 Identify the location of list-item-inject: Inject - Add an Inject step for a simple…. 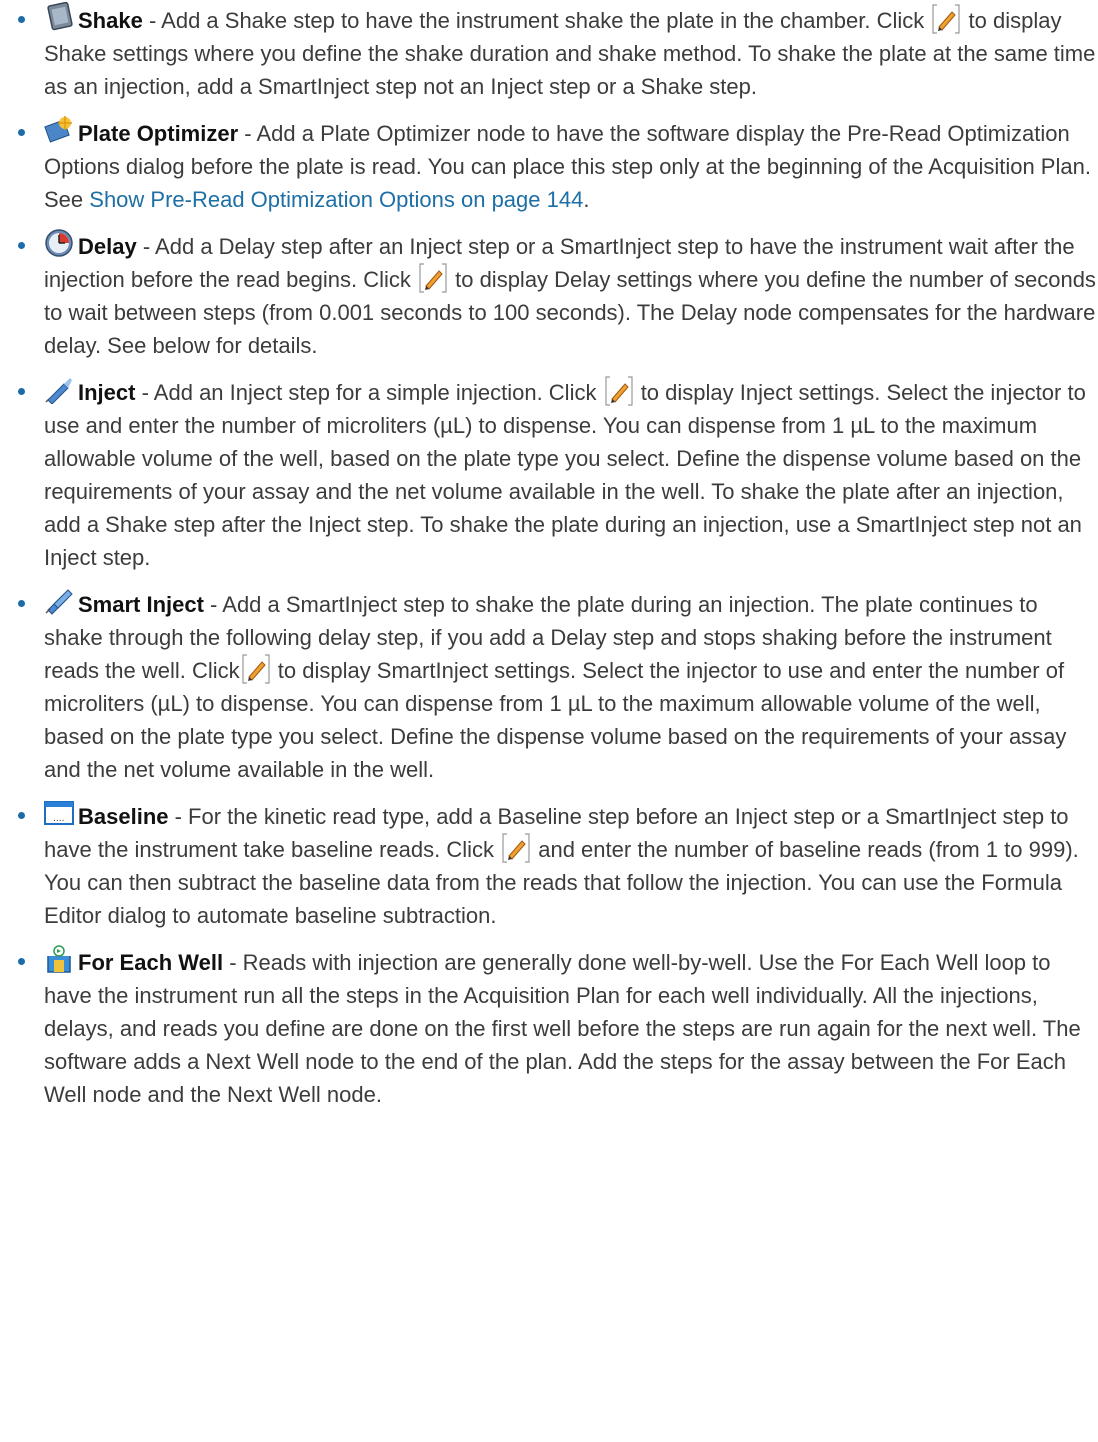
(556, 474).